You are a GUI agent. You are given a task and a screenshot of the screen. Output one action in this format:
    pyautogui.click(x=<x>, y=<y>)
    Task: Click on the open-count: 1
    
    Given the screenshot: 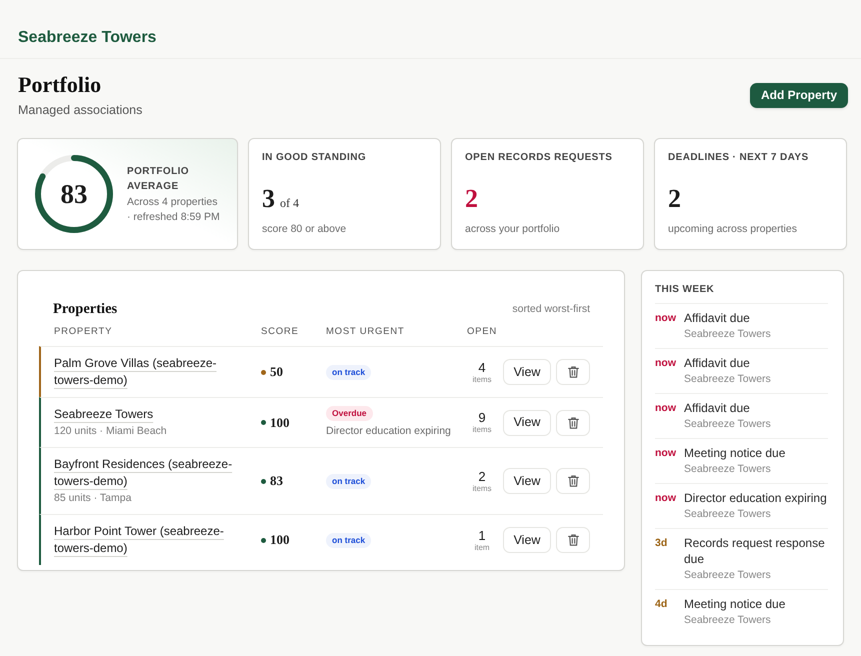 What is the action you would take?
    pyautogui.click(x=482, y=535)
    